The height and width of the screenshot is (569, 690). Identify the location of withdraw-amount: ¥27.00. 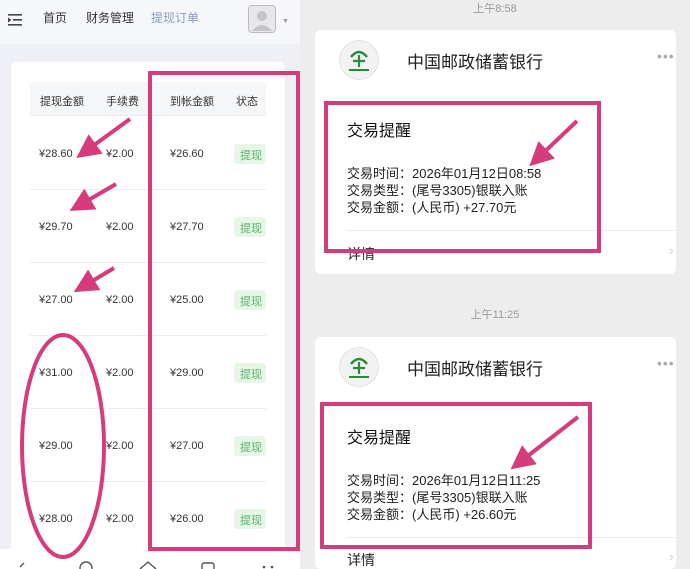
(56, 300).